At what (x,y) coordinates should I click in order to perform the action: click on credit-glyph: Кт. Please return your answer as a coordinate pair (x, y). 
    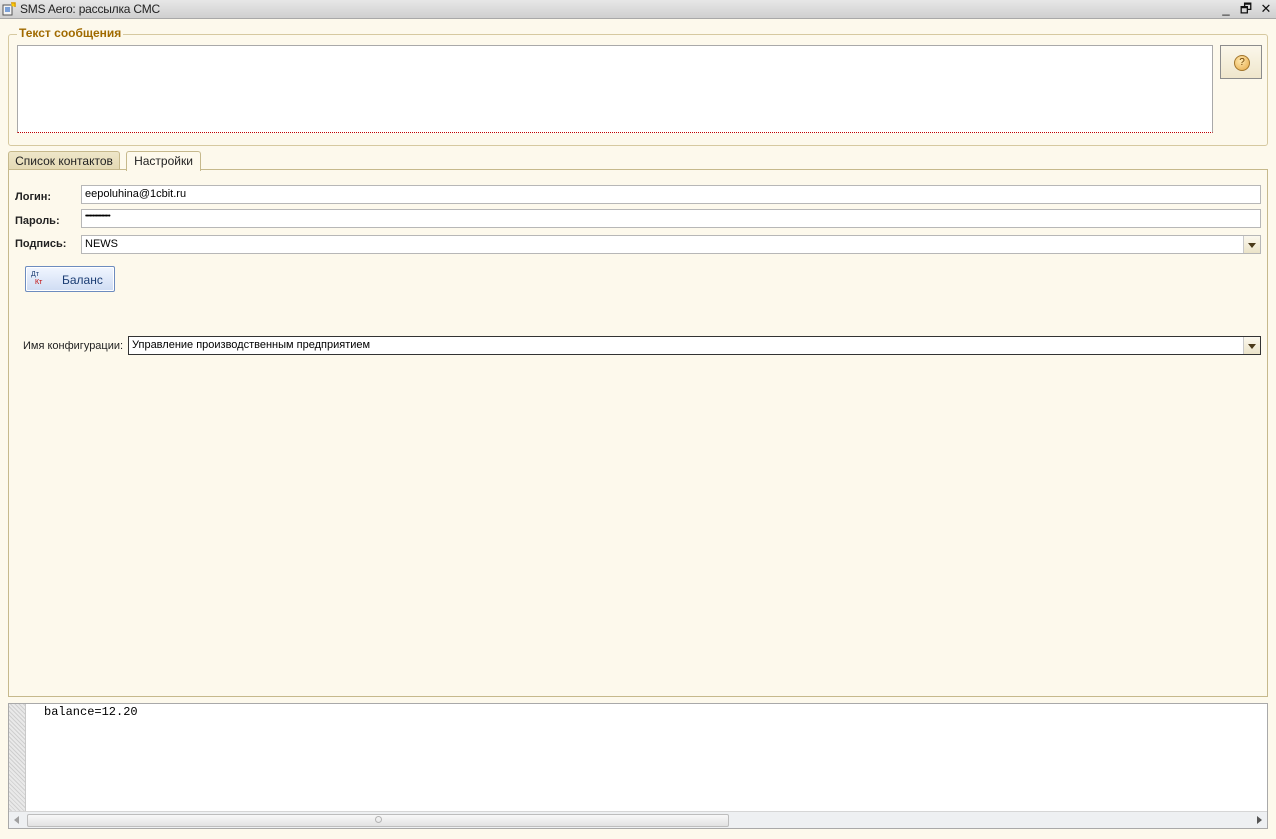
    Looking at the image, I should click on (39, 282).